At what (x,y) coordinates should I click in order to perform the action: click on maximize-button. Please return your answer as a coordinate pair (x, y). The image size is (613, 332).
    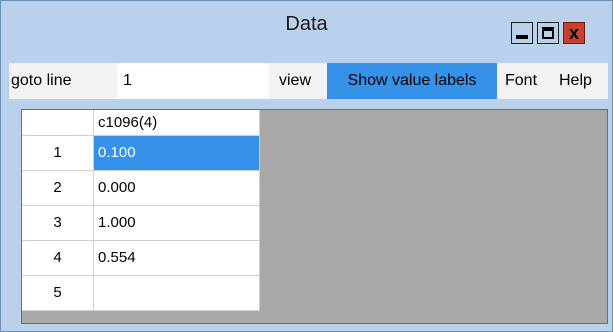
    Looking at the image, I should click on (548, 33).